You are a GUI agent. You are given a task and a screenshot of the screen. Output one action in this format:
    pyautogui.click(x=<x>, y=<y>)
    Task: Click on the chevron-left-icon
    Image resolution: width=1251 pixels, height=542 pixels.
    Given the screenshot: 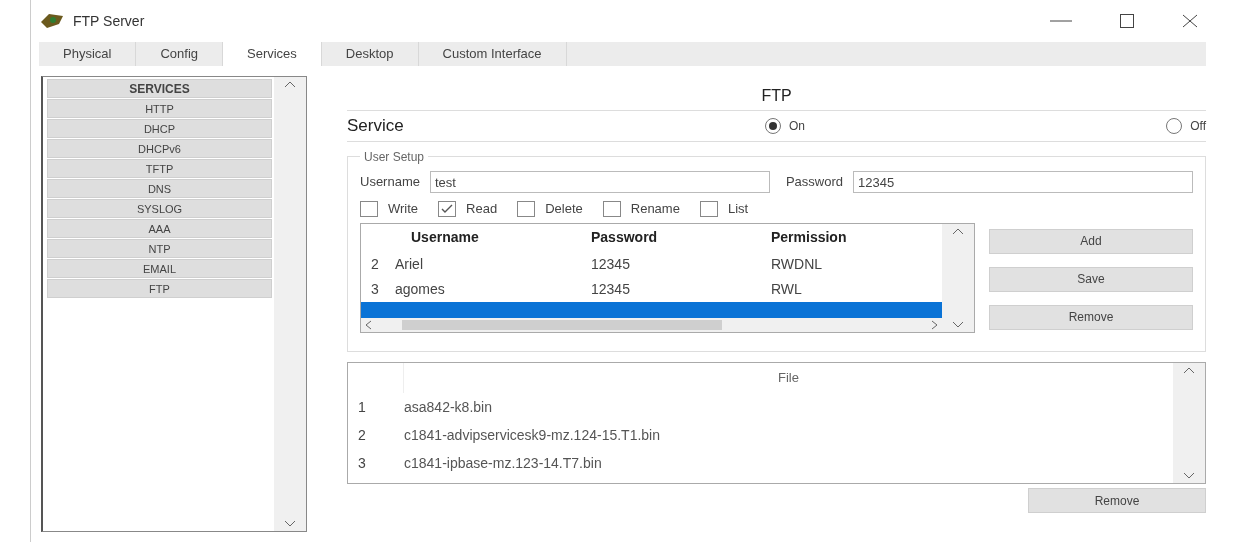 What is the action you would take?
    pyautogui.click(x=368, y=324)
    